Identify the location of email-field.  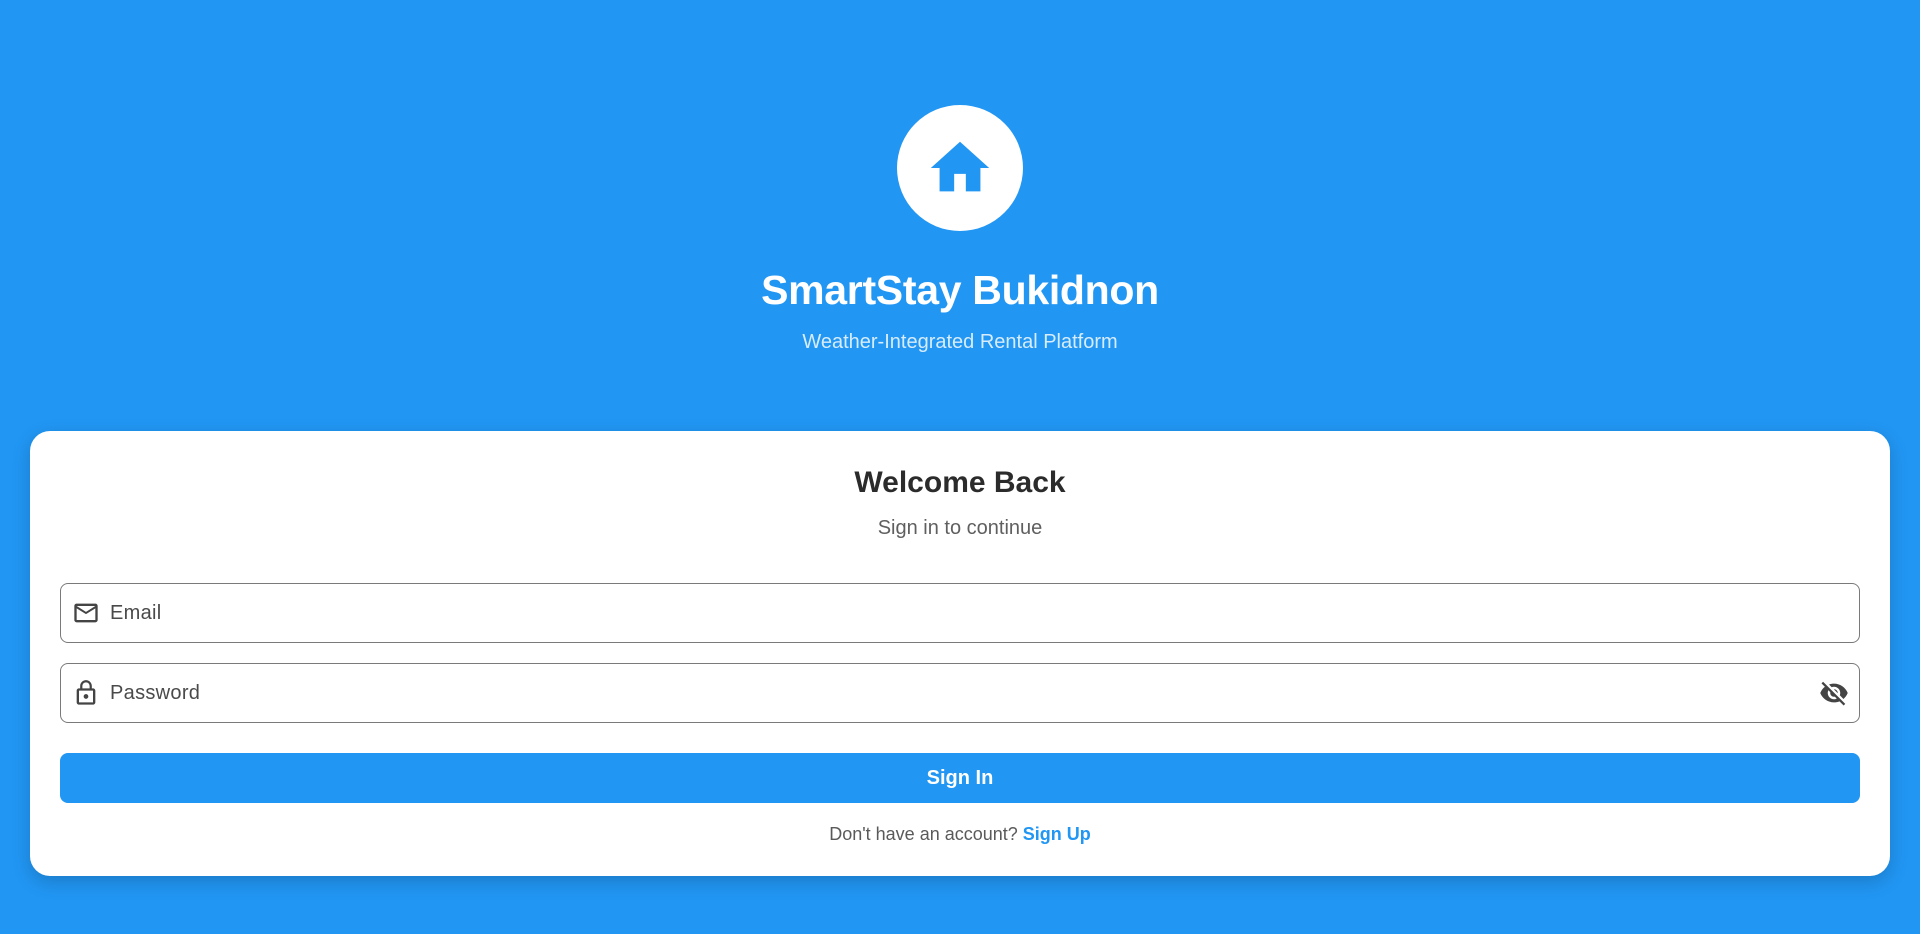
(960, 613).